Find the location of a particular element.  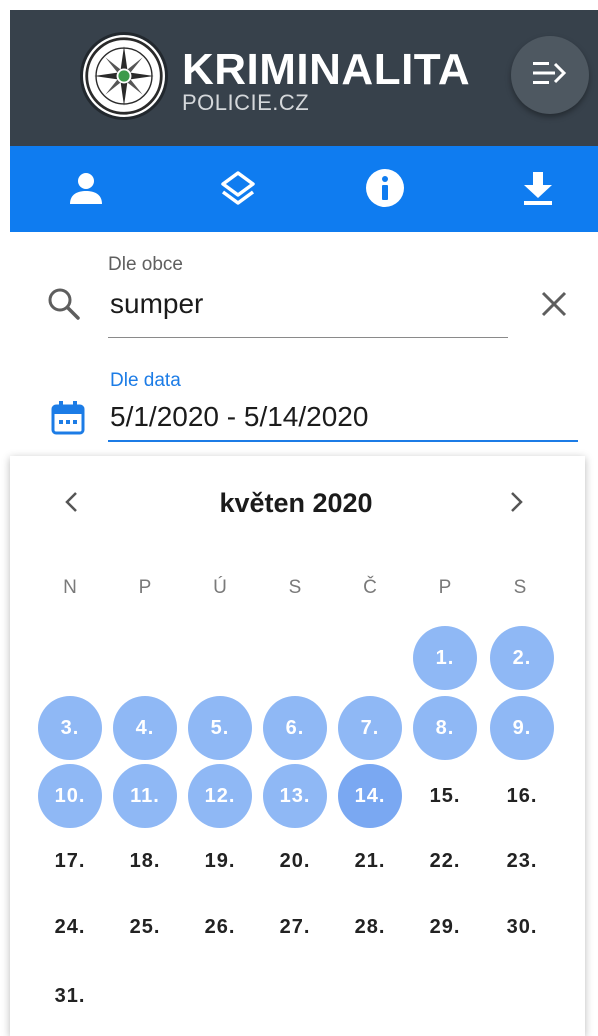

toolbar-layers-button is located at coordinates (238, 190).